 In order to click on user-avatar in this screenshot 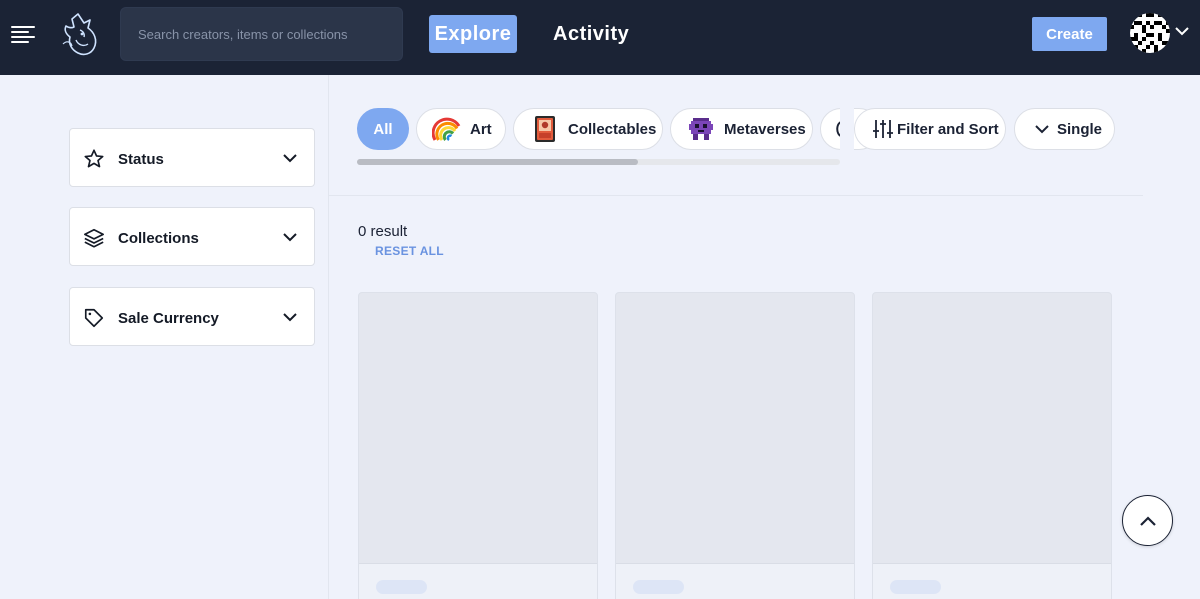, I will do `click(1150, 33)`.